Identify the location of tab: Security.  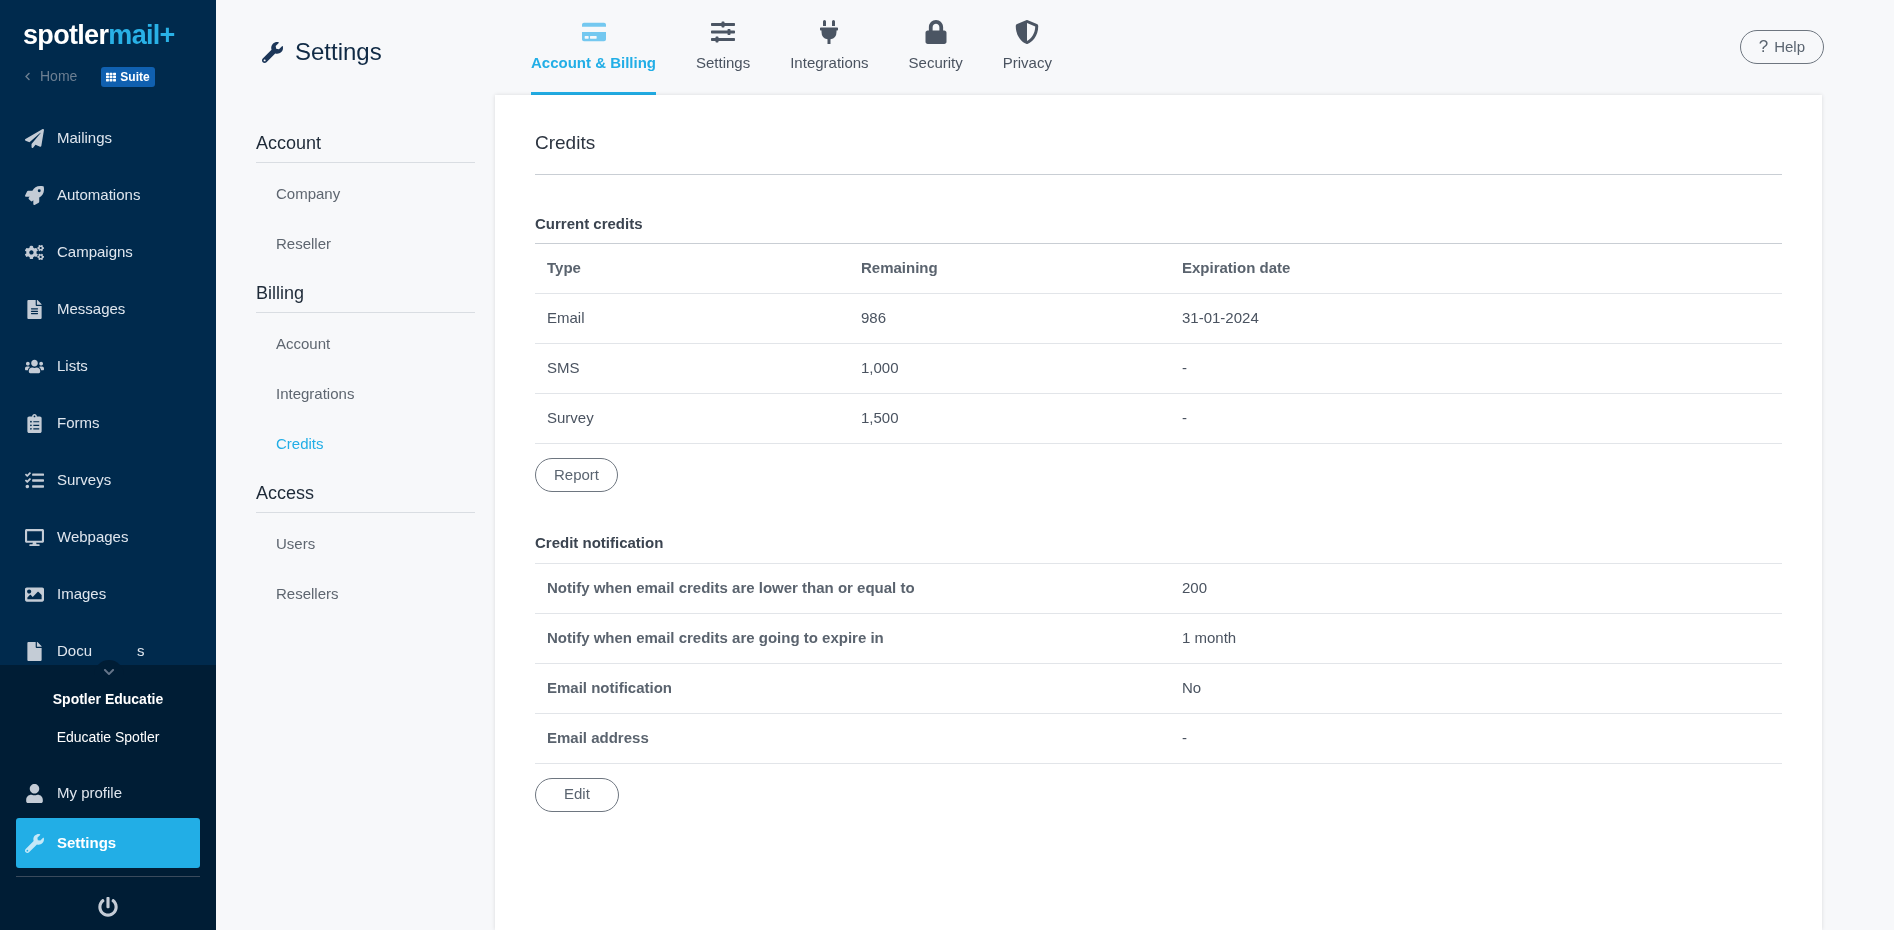
(935, 47).